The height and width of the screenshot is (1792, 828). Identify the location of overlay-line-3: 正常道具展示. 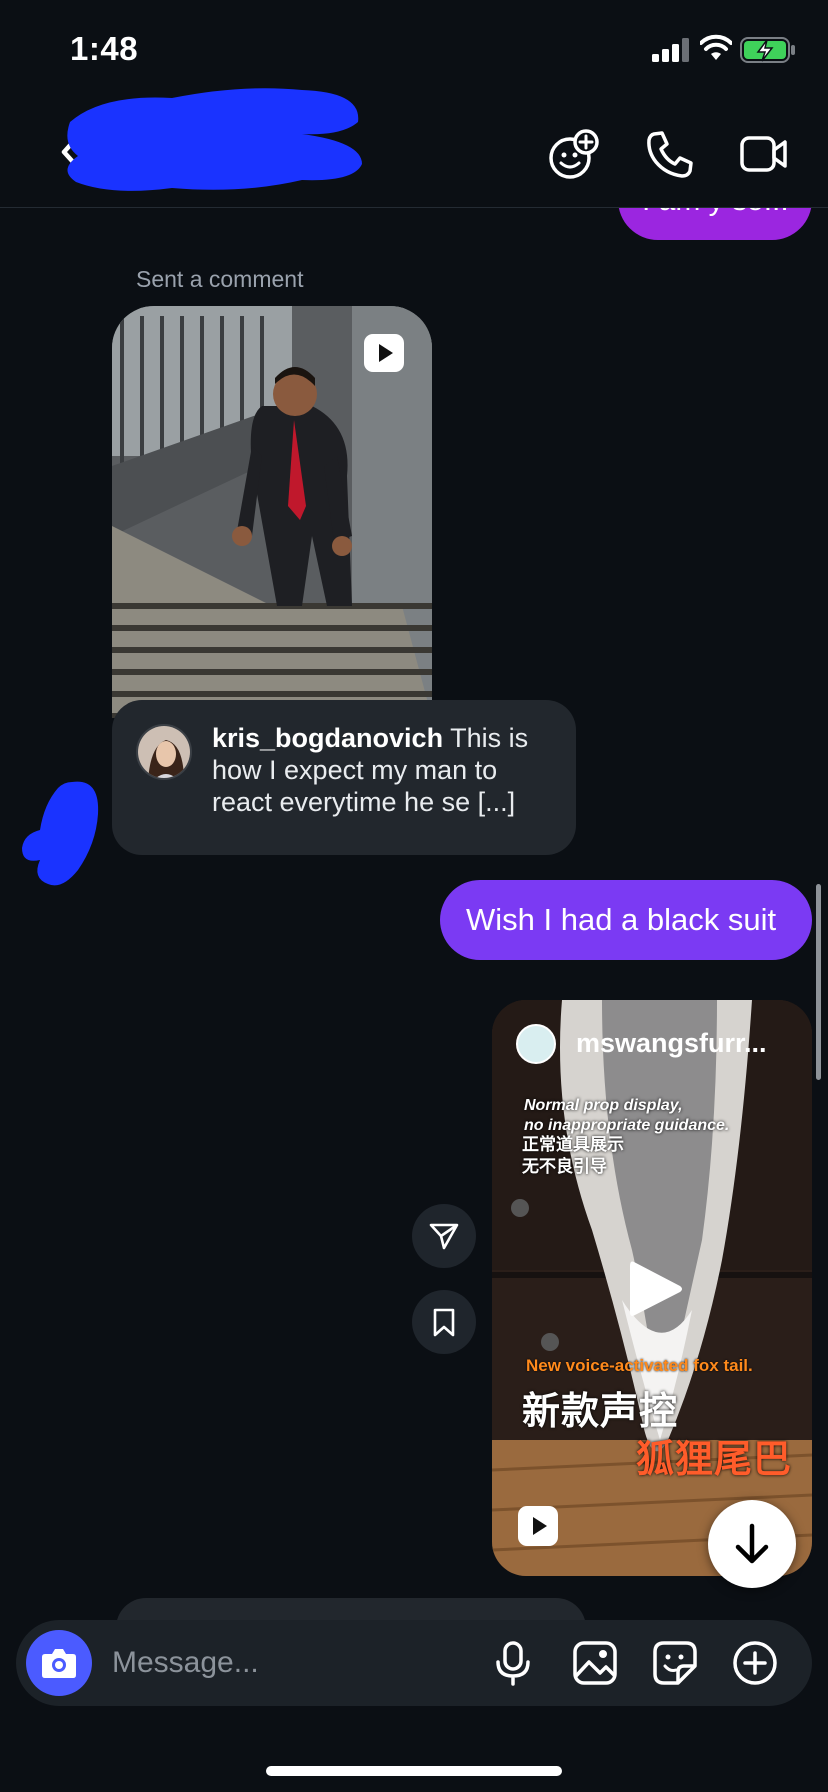
(573, 1144).